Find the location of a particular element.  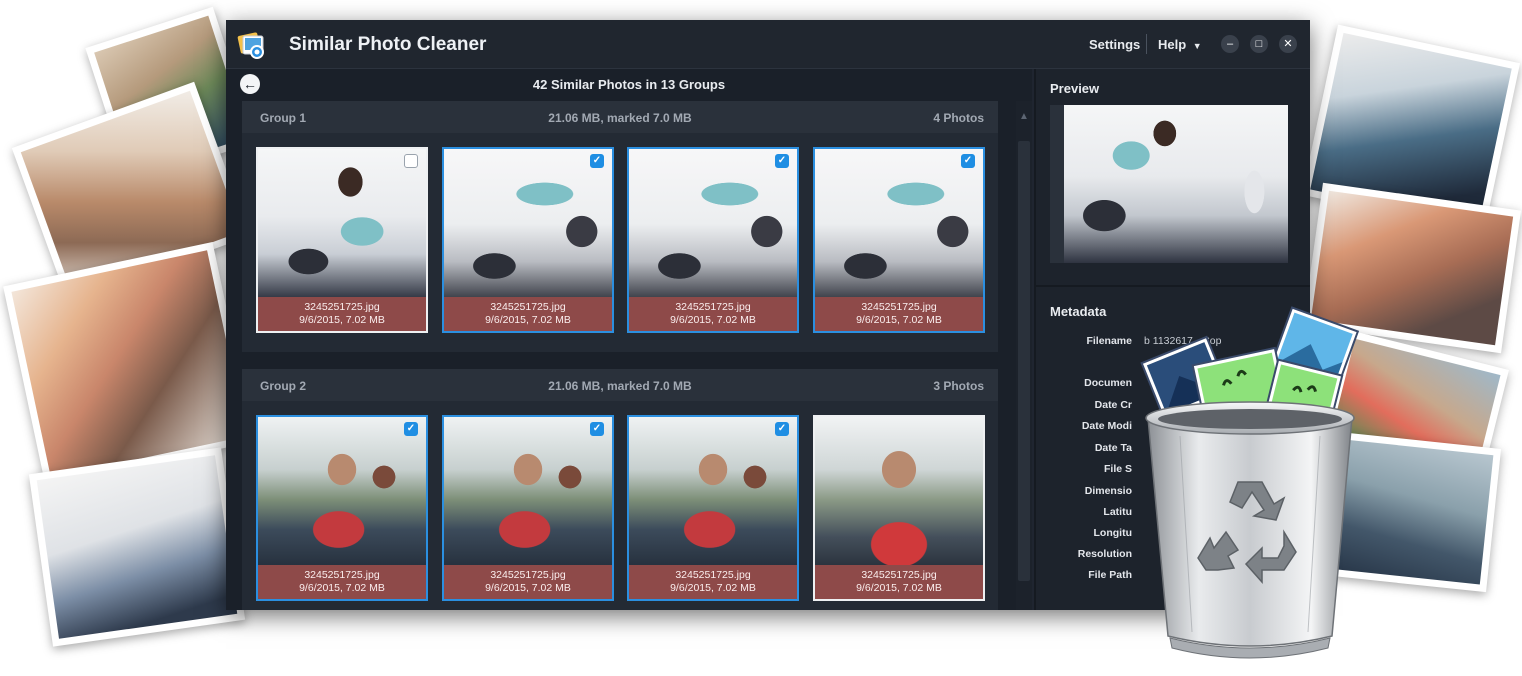

preview-title: Preview is located at coordinates (1075, 88).